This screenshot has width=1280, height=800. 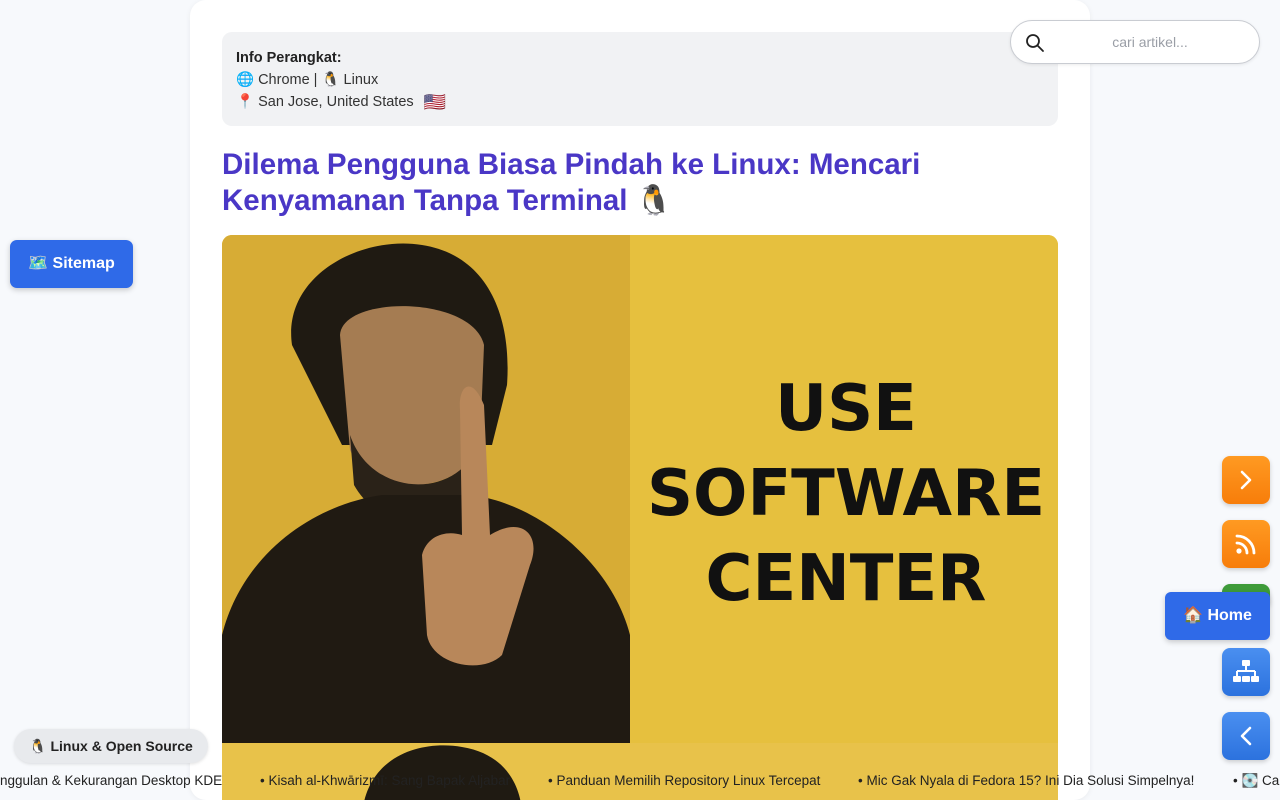 What do you see at coordinates (640, 102) in the screenshot?
I see `device-location: 📍 San Jose, United States 🇺🇸` at bounding box center [640, 102].